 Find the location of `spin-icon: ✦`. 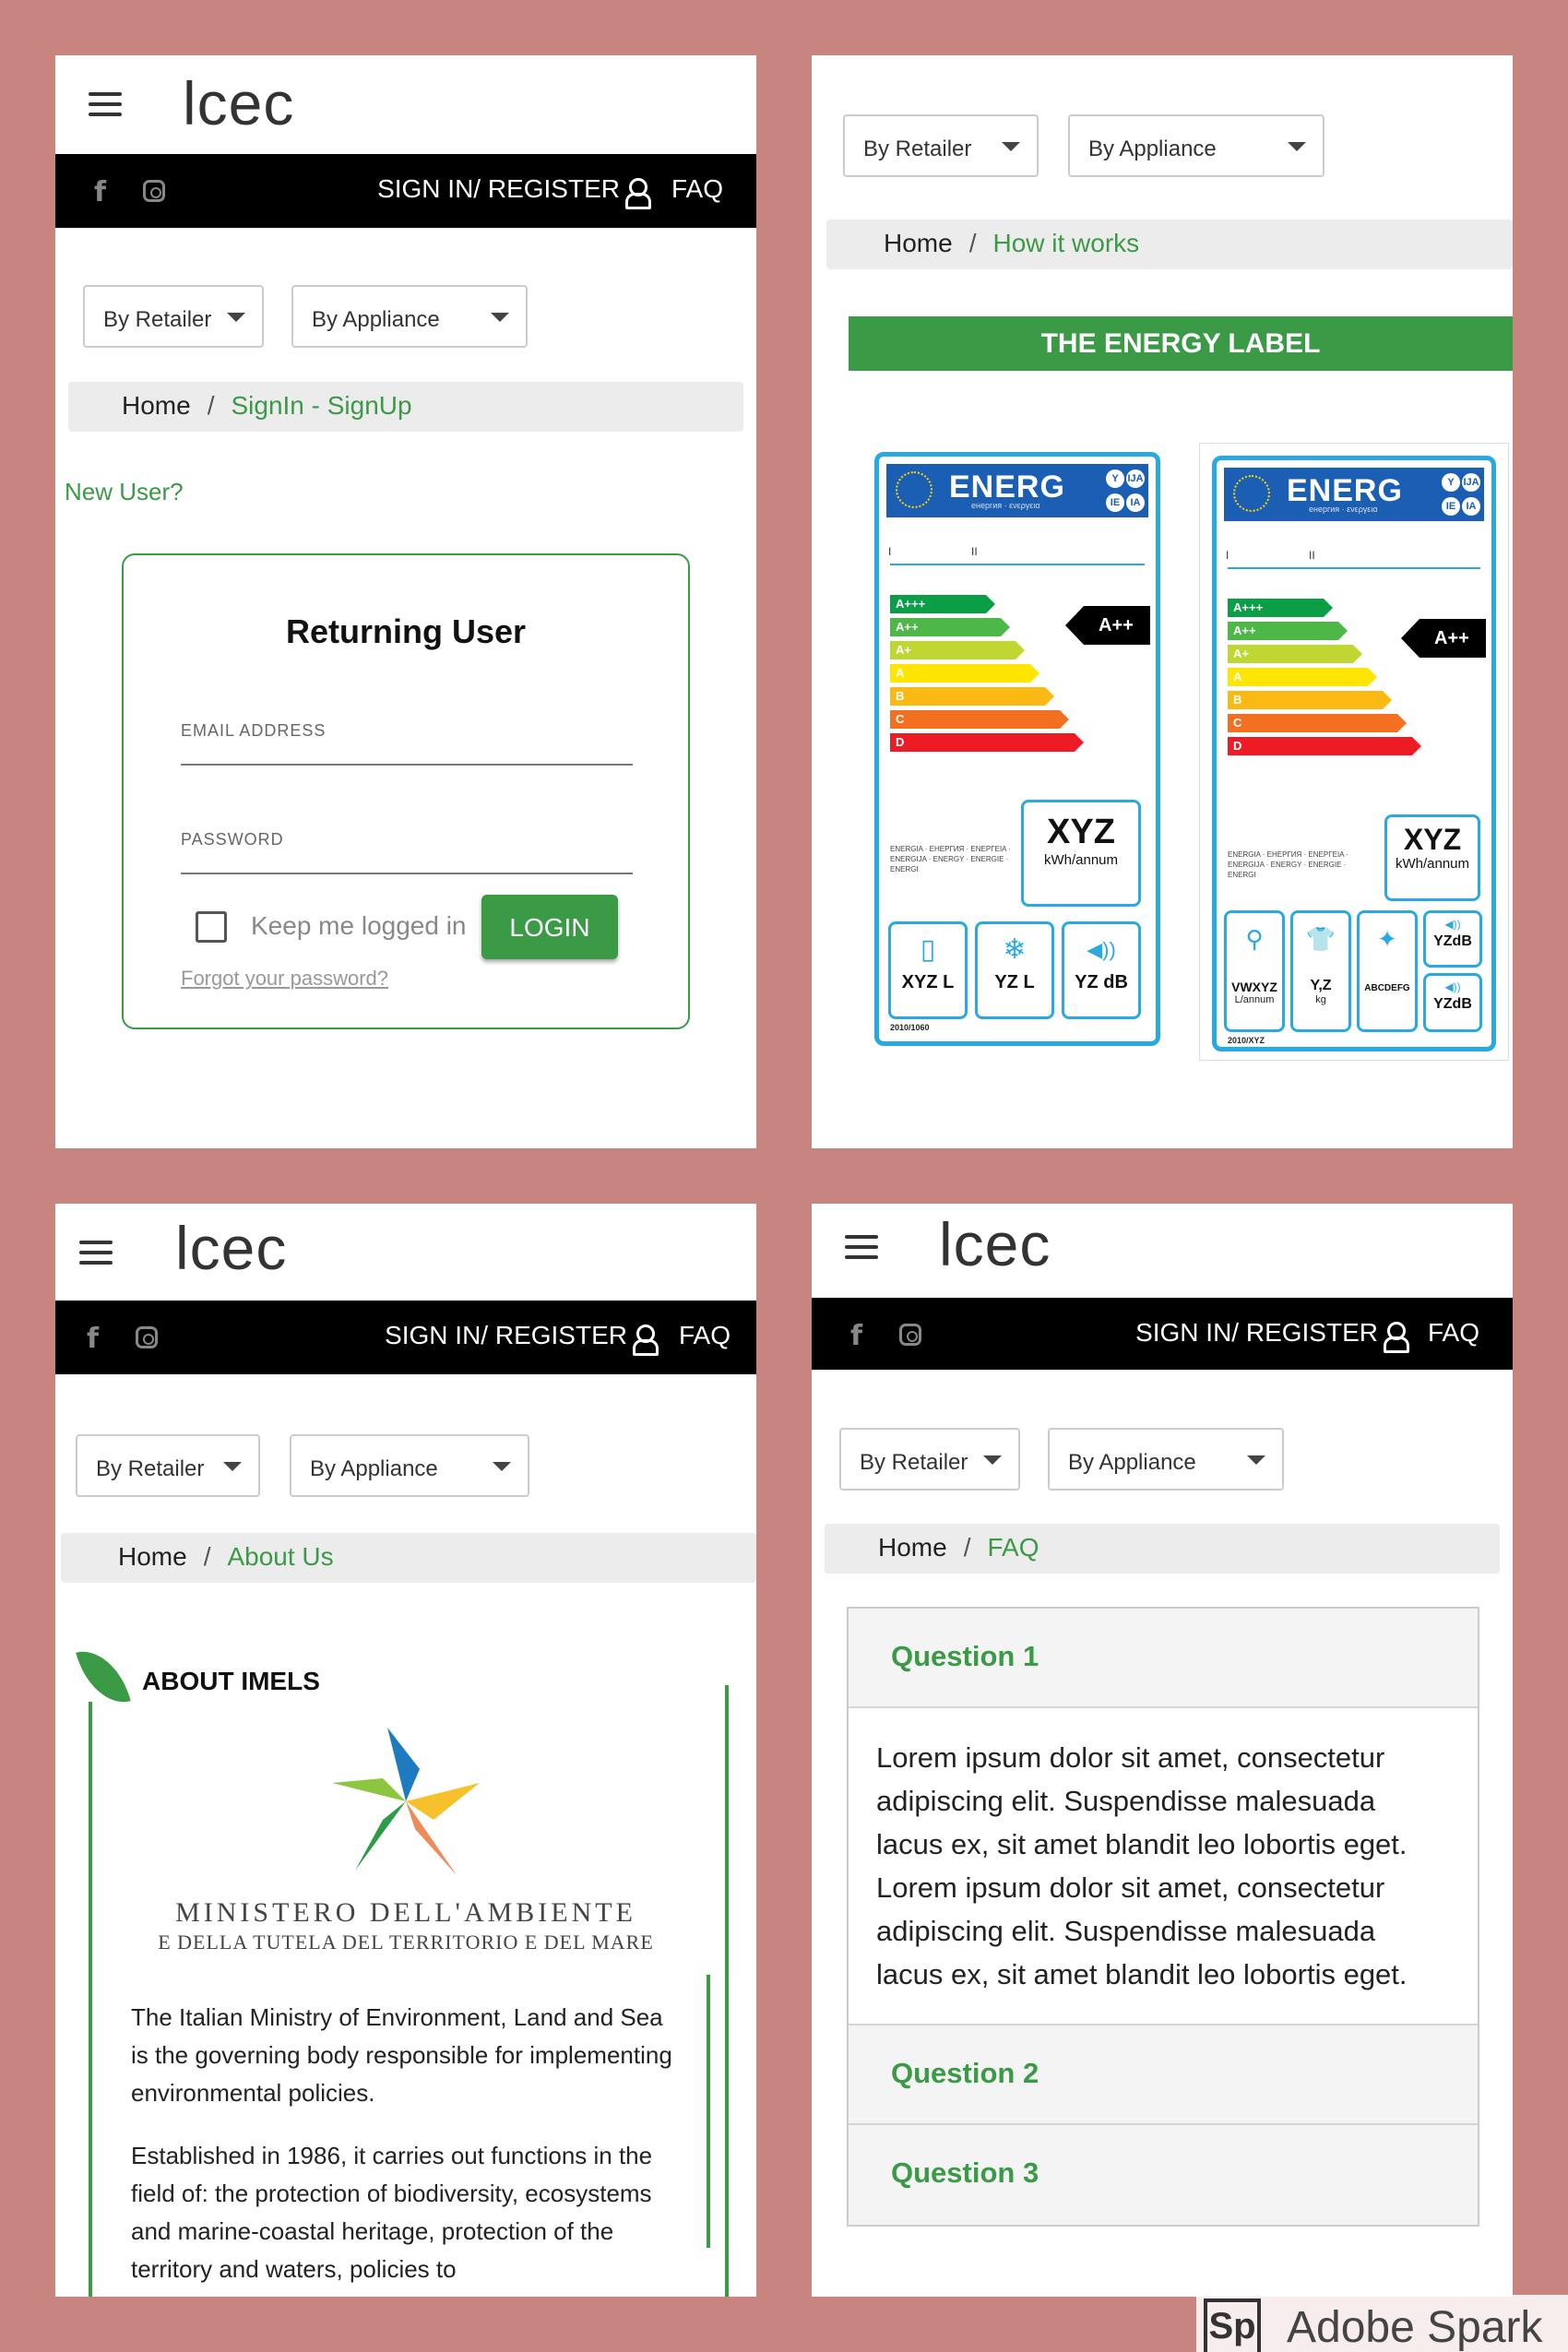

spin-icon: ✦ is located at coordinates (1387, 939).